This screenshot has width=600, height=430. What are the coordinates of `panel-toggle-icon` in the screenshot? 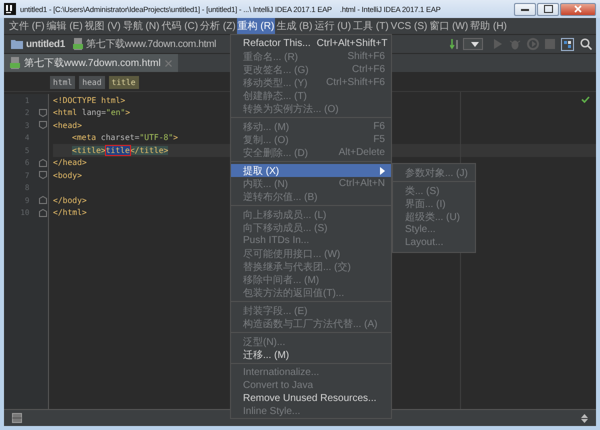 It's located at (17, 418).